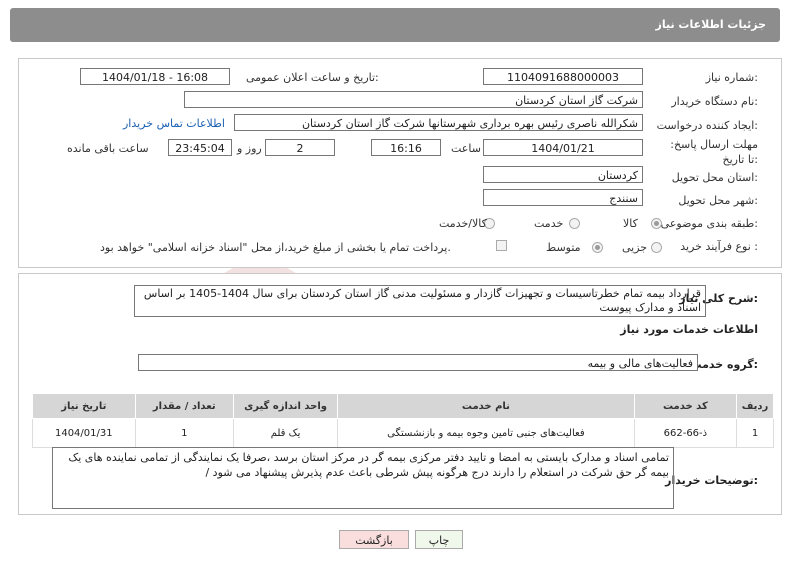  Describe the element at coordinates (249, 148) in the screenshot. I see `days-label: روز و` at that location.